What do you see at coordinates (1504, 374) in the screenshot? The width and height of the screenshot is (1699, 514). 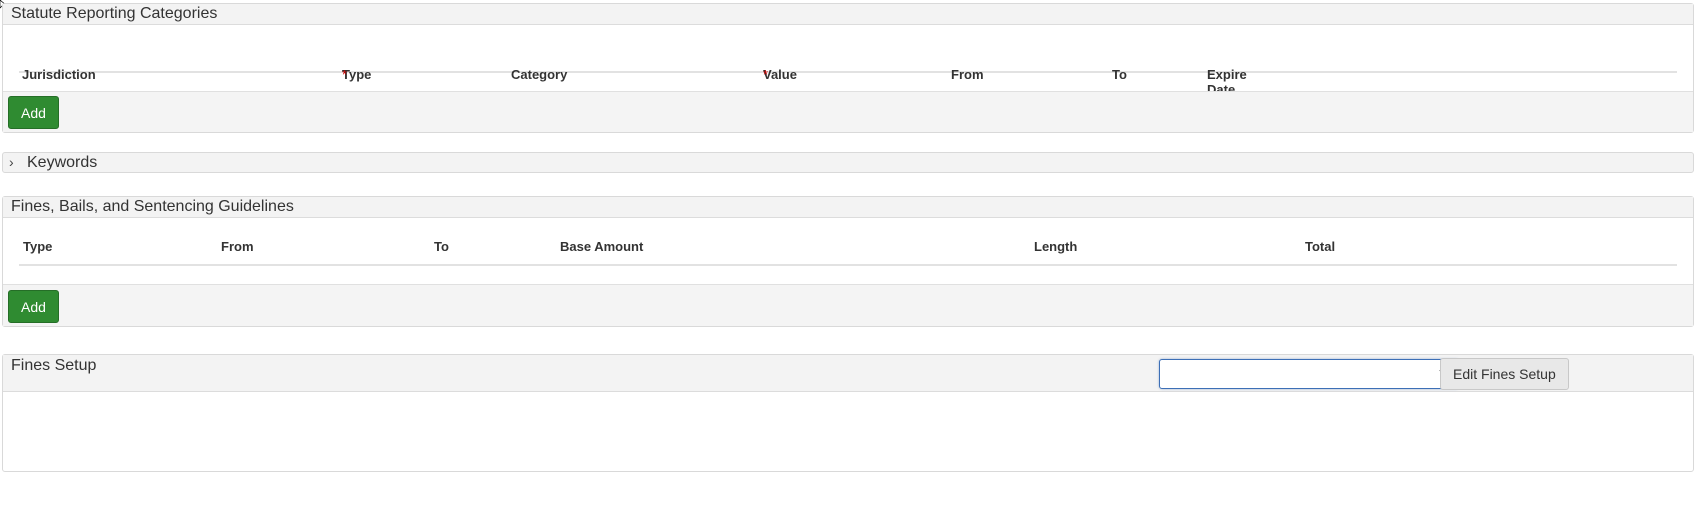 I see `edit-fines-setup-button: Edit Fines Setup` at bounding box center [1504, 374].